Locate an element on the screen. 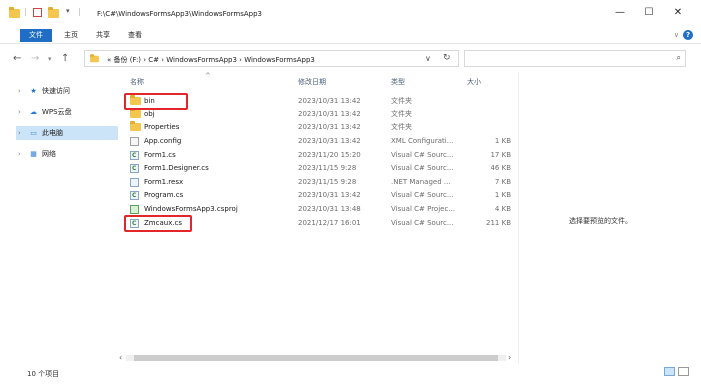  csproj-file-icon is located at coordinates (134, 209).